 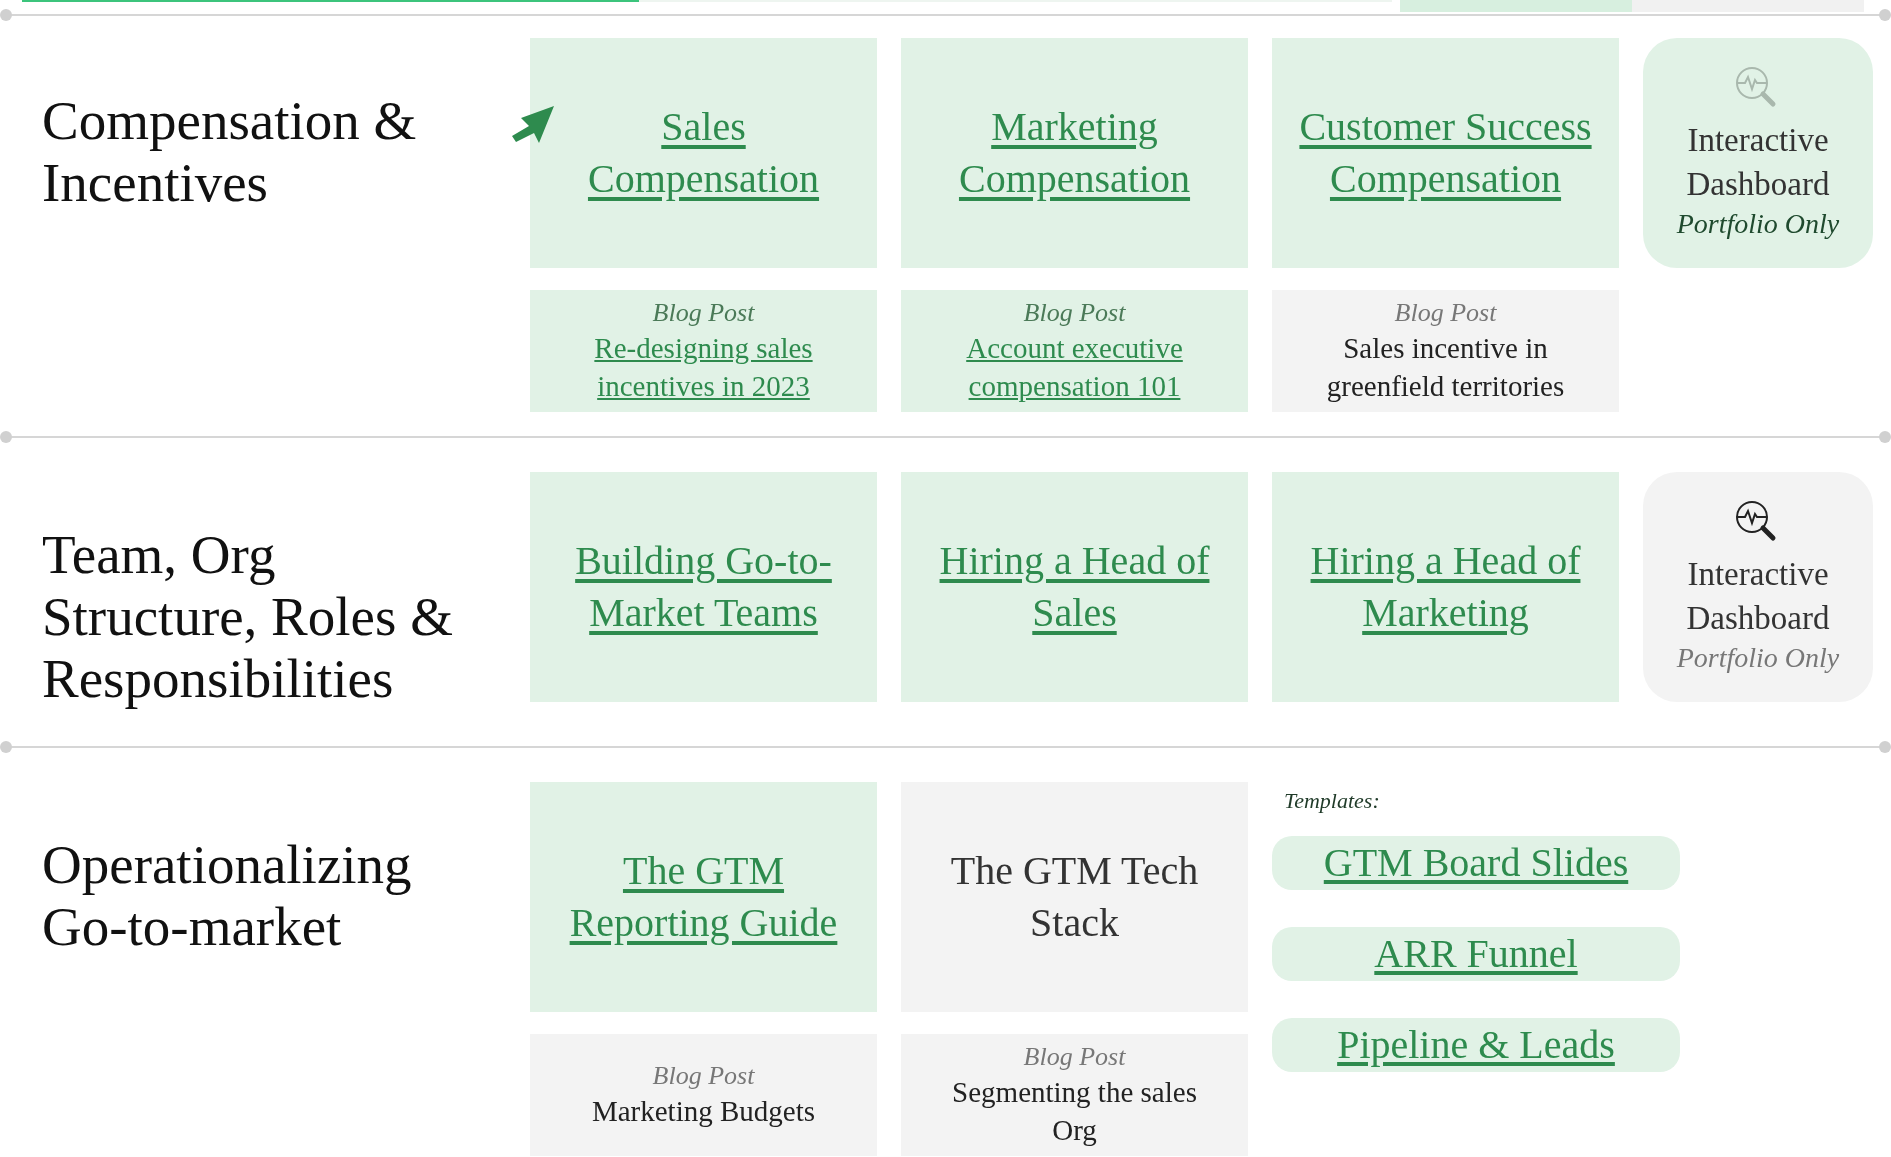 I want to click on blog-title: Segmenting the sales Org, so click(x=1074, y=1111).